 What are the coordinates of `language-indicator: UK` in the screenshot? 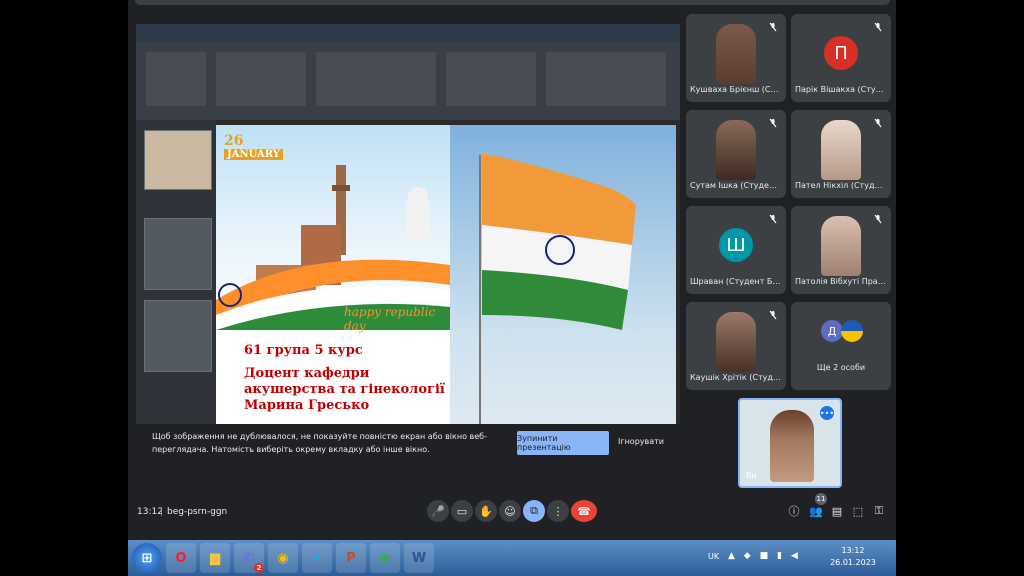 It's located at (713, 556).